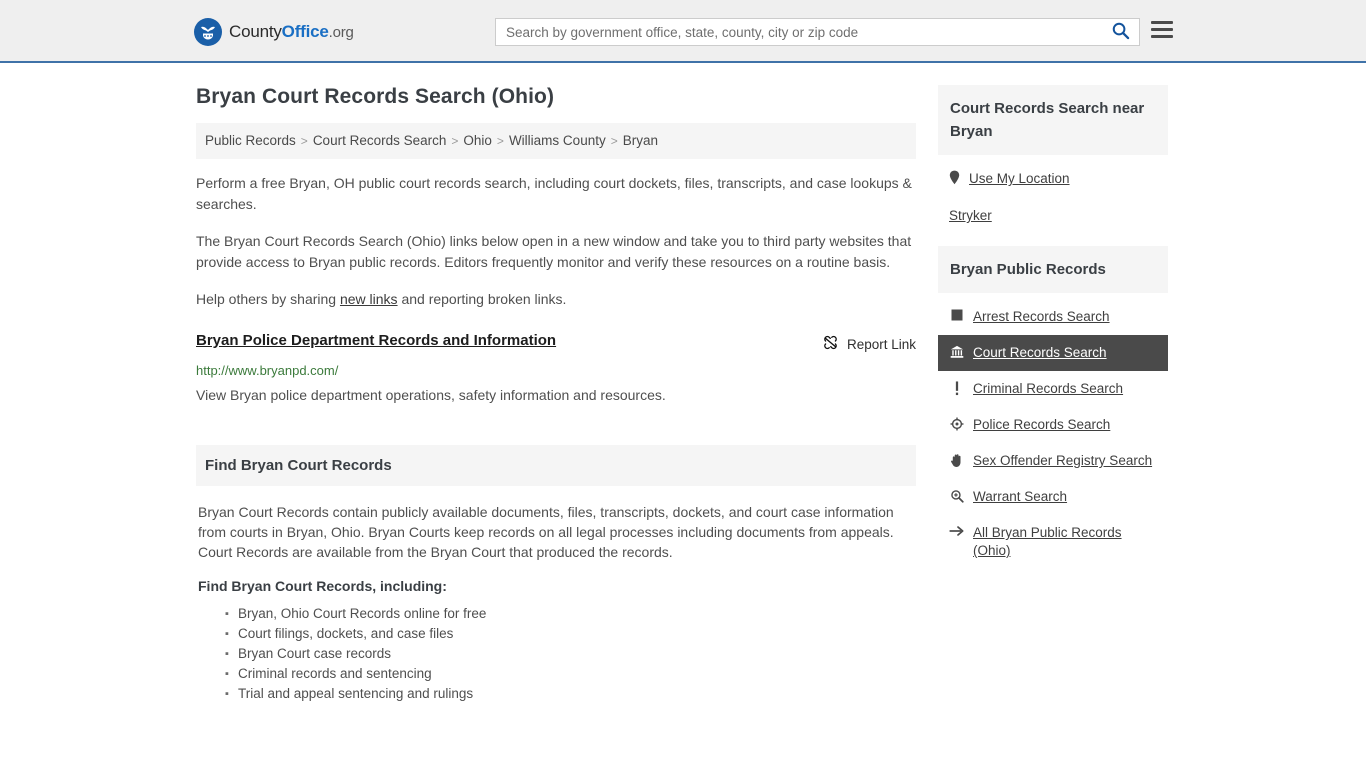  What do you see at coordinates (369, 299) in the screenshot?
I see `new-links-link: new links` at bounding box center [369, 299].